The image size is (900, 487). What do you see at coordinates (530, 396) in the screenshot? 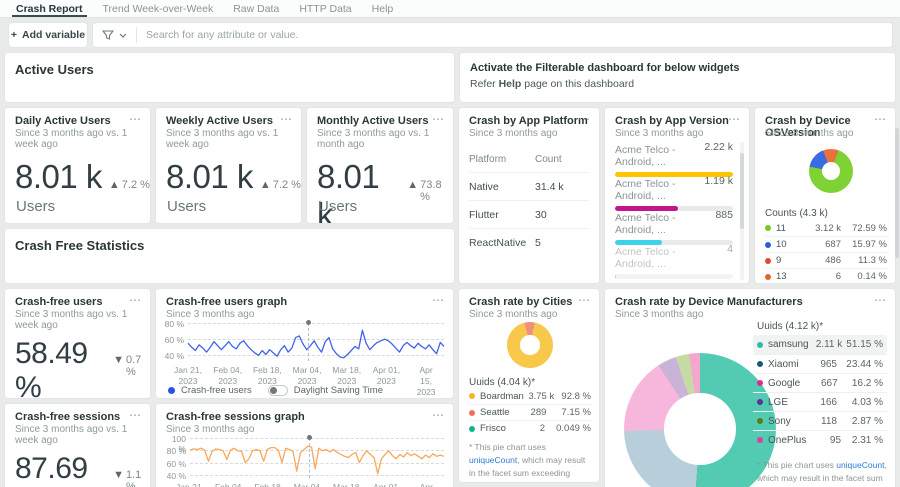
I see `legend-row: Boardman 3.75 k 92.8 %` at bounding box center [530, 396].